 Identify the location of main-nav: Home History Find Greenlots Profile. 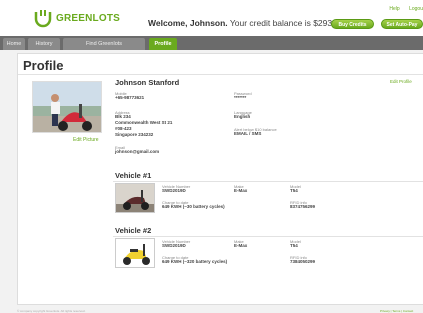
(211, 43).